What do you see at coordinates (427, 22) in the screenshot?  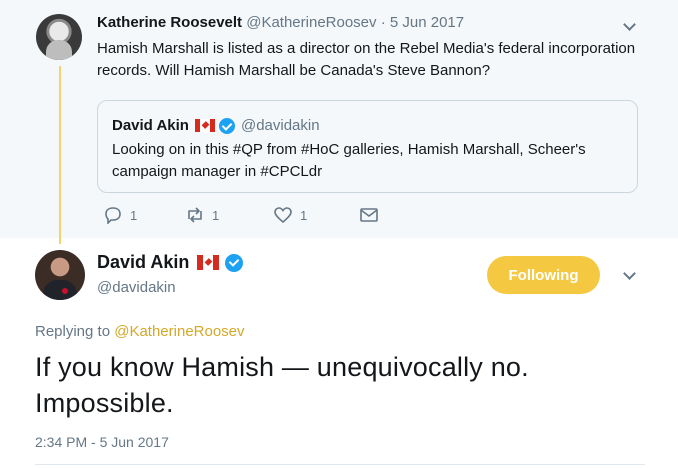 I see `parent-date: 5 Jun 2017` at bounding box center [427, 22].